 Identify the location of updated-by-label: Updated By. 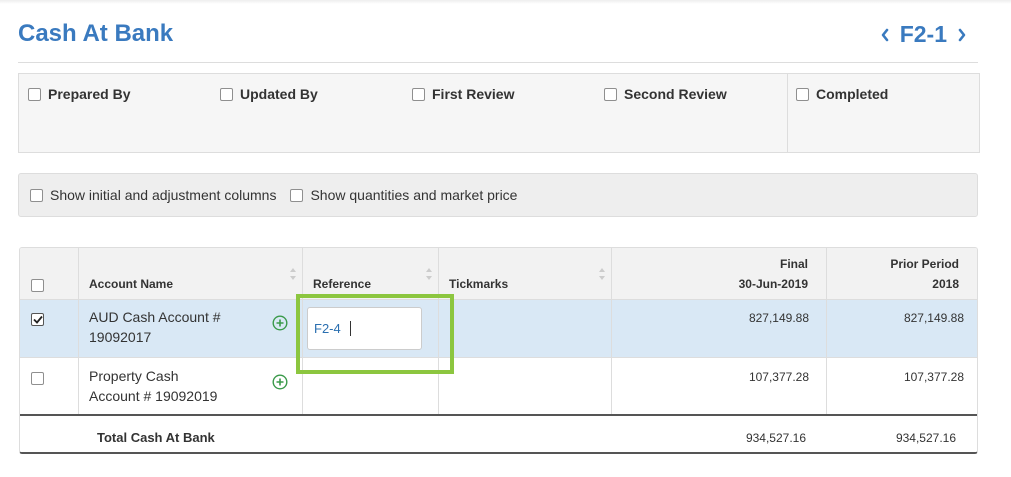
(279, 94).